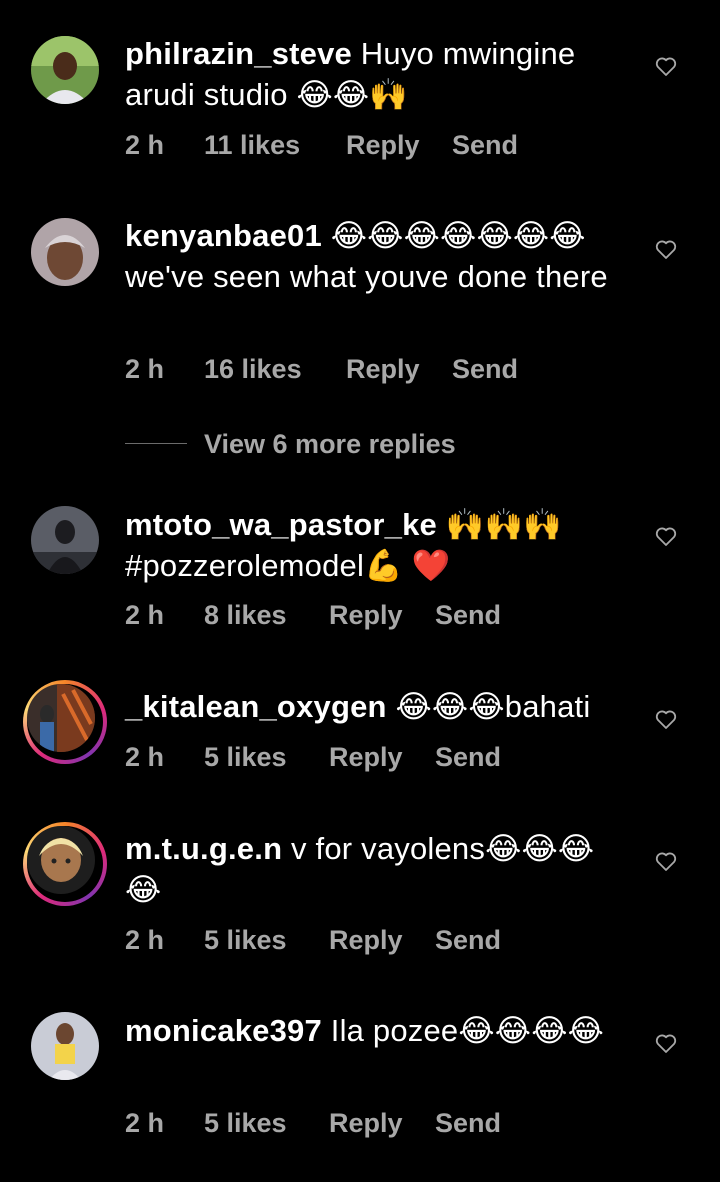  What do you see at coordinates (245, 615) in the screenshot?
I see `comment-likes: 8 likes` at bounding box center [245, 615].